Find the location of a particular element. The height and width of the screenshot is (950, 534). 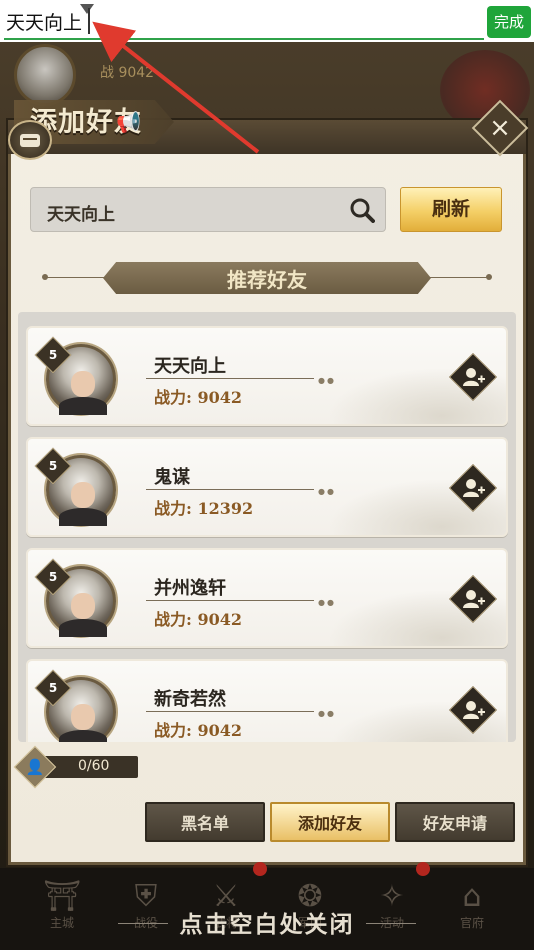

player-power: 战 9042 is located at coordinates (127, 73).